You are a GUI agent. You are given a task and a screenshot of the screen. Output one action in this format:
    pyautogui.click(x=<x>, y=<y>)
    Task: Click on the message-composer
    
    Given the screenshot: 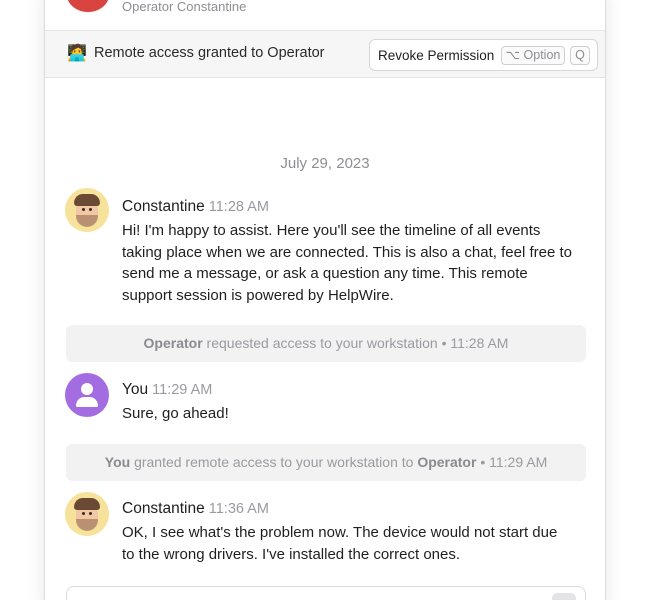 What is the action you would take?
    pyautogui.click(x=326, y=593)
    